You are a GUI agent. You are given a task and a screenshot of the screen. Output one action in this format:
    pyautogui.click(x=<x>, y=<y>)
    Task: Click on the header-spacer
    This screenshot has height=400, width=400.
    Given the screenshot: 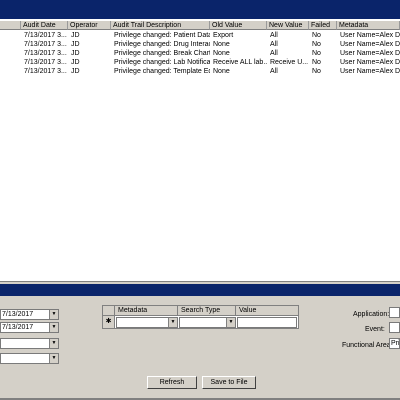 What is the action you would take?
    pyautogui.click(x=10, y=25)
    